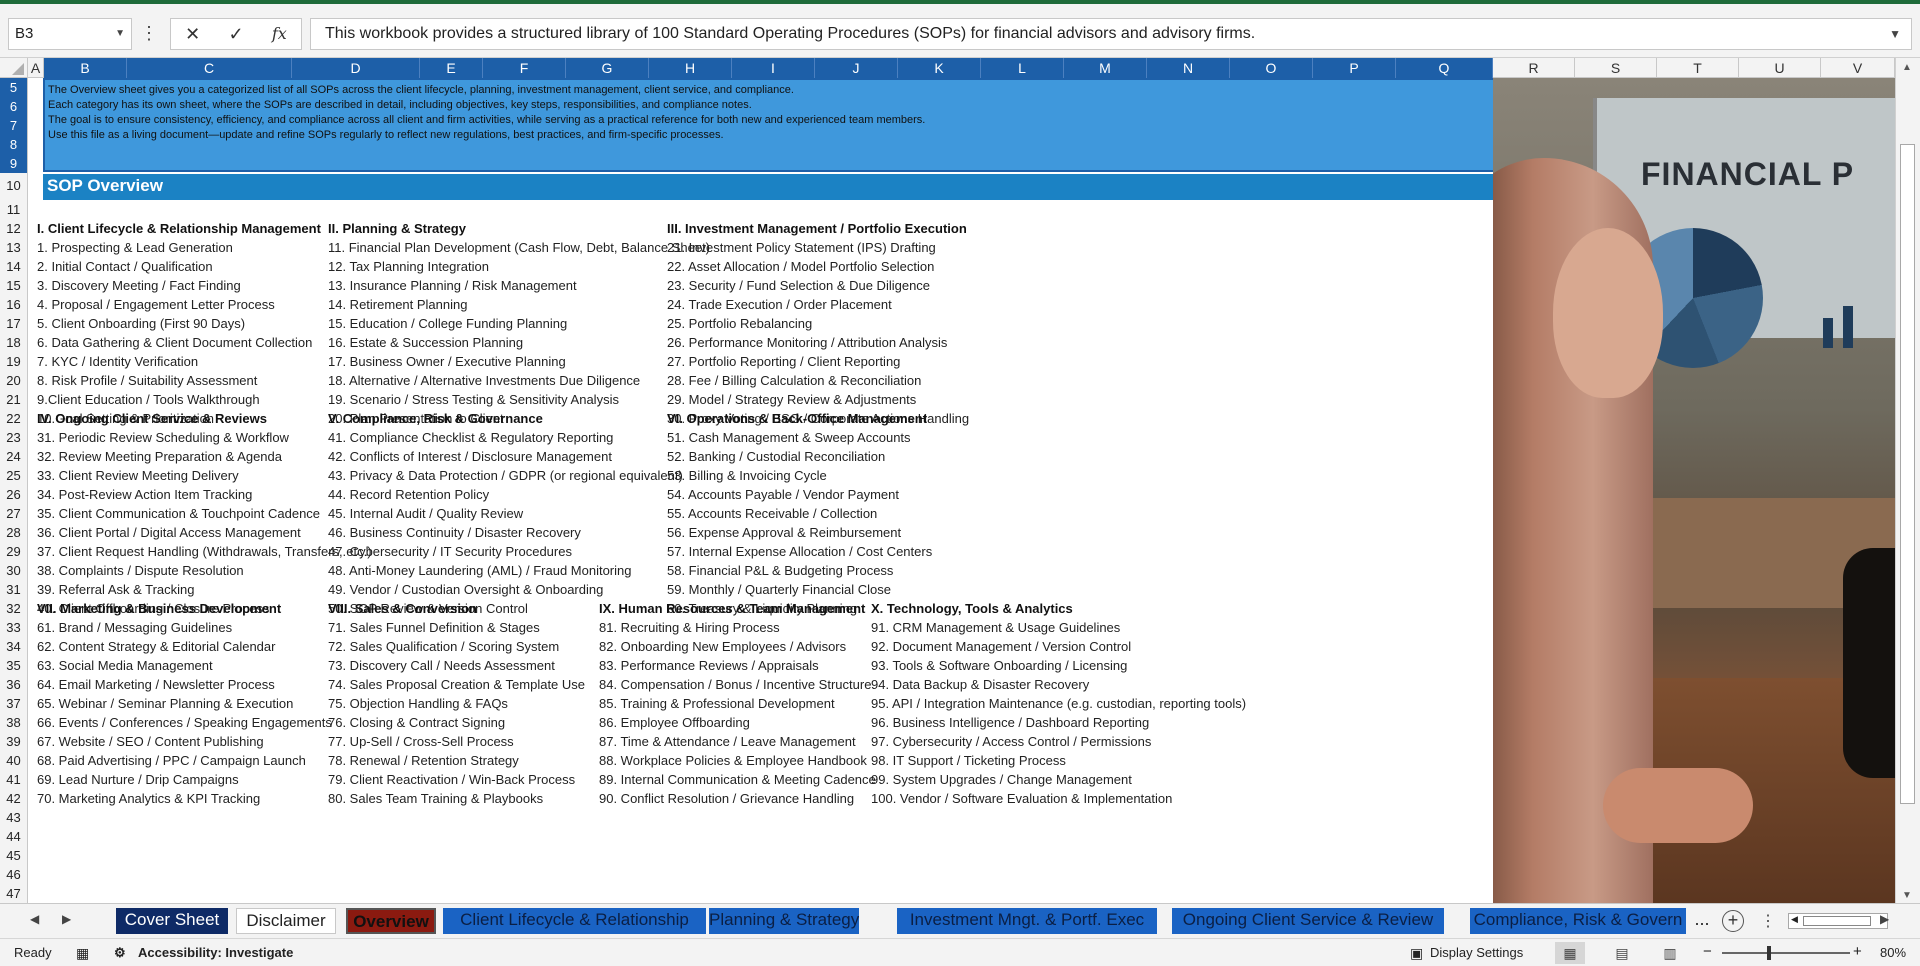 The image size is (1920, 966). What do you see at coordinates (1578, 921) in the screenshot?
I see `sheet-tab: Compliance, Risk & Govern` at bounding box center [1578, 921].